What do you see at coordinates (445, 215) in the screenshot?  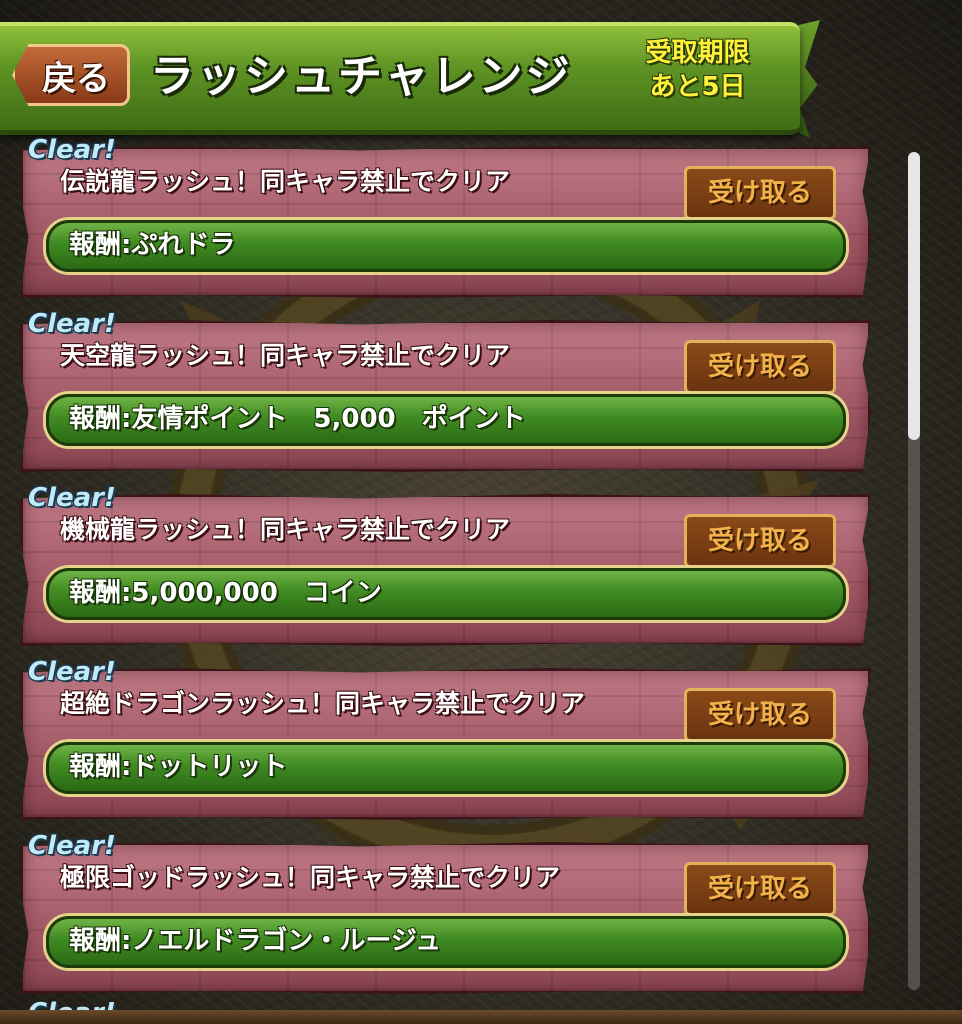 I see `mission-item: Clear! 伝説龍ラッシュ！同キャラ禁止でクリア 受け取る 報酬:ぷれドラ` at bounding box center [445, 215].